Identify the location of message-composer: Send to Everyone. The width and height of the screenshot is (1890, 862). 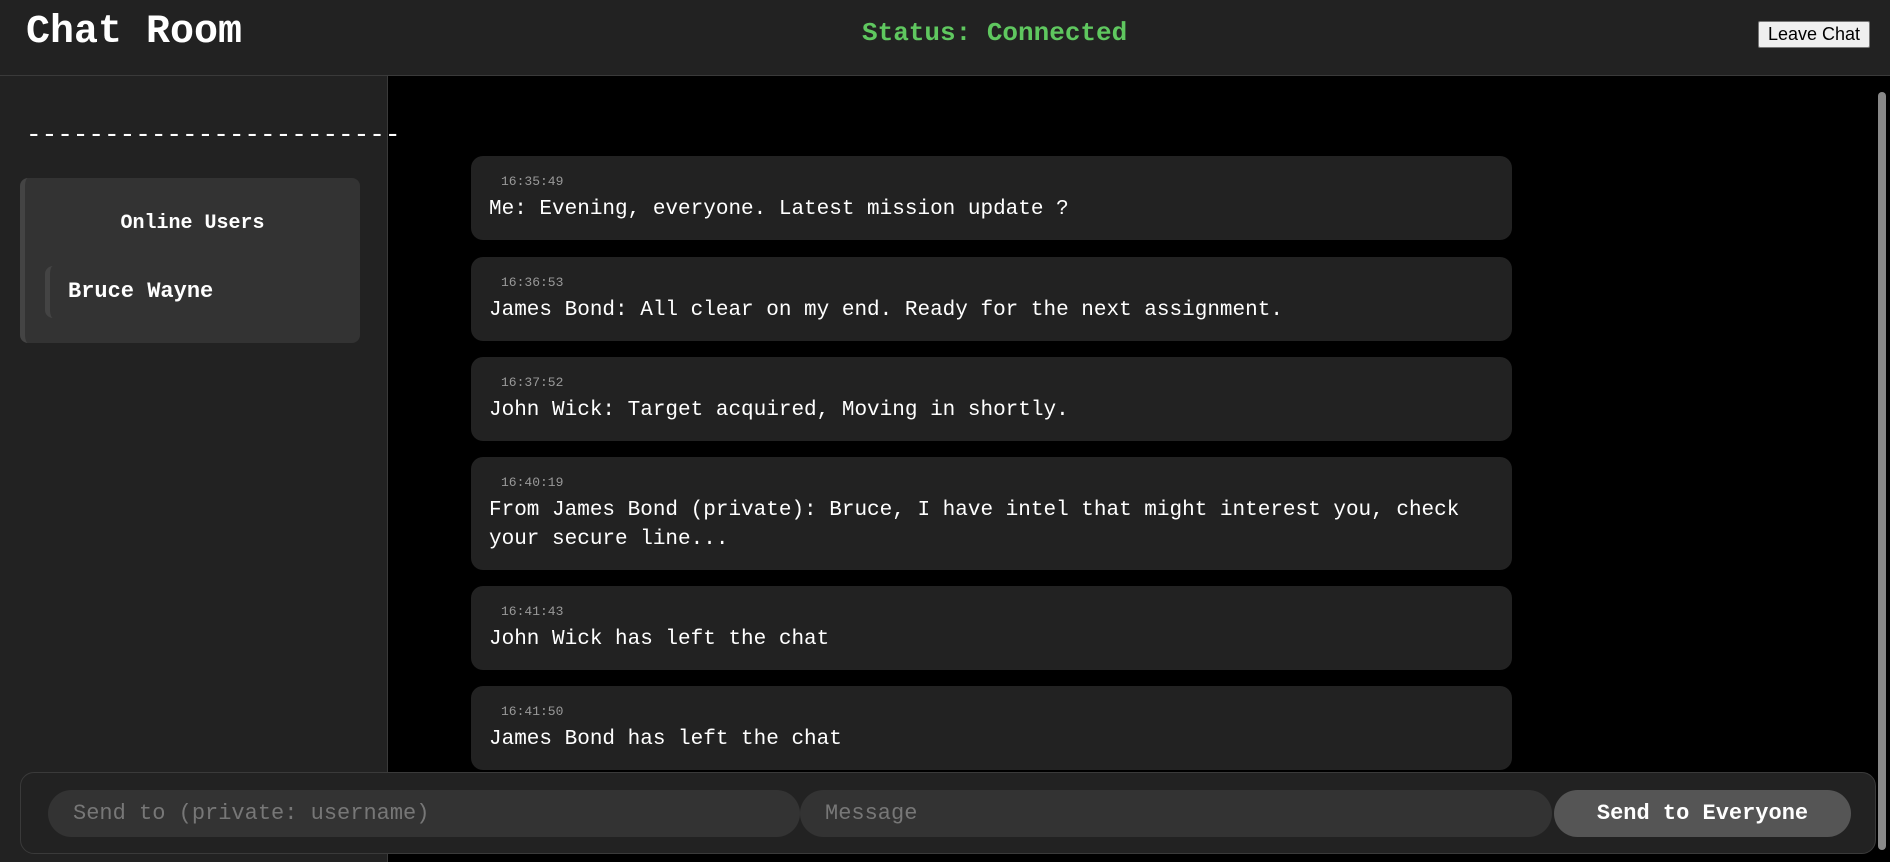
(948, 813).